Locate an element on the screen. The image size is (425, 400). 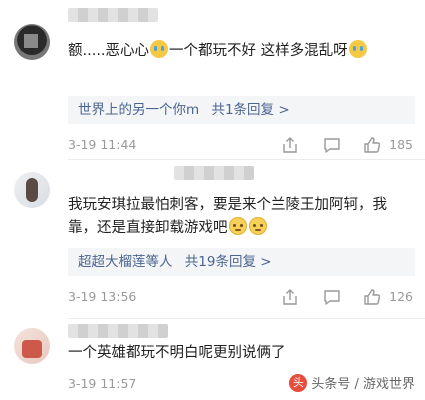
timestamp: 3-19 11:57 is located at coordinates (102, 383).